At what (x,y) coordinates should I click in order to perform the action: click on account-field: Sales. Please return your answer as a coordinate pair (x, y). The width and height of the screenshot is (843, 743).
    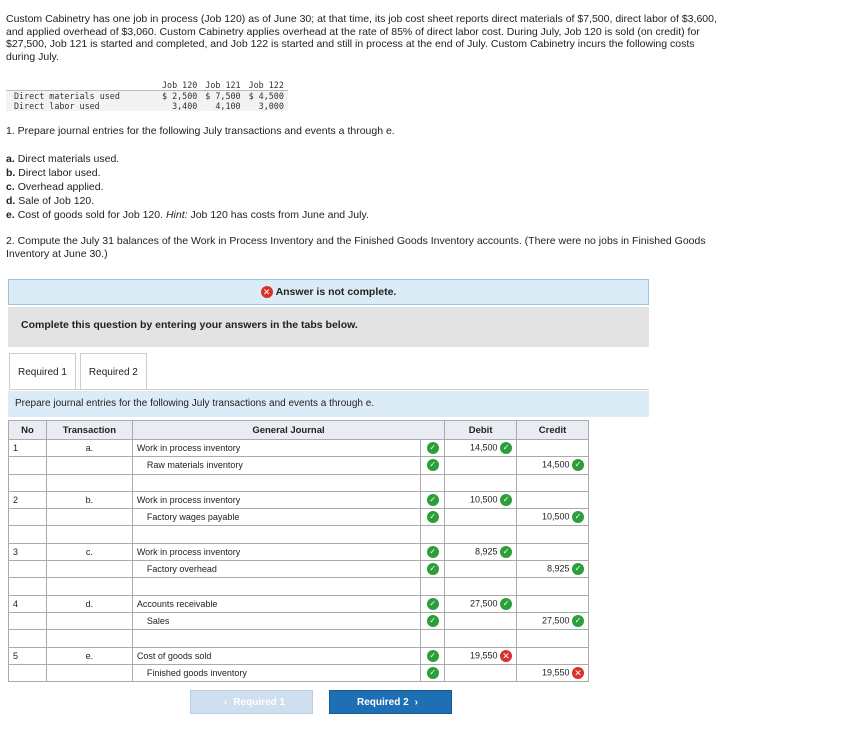
    Looking at the image, I should click on (153, 621).